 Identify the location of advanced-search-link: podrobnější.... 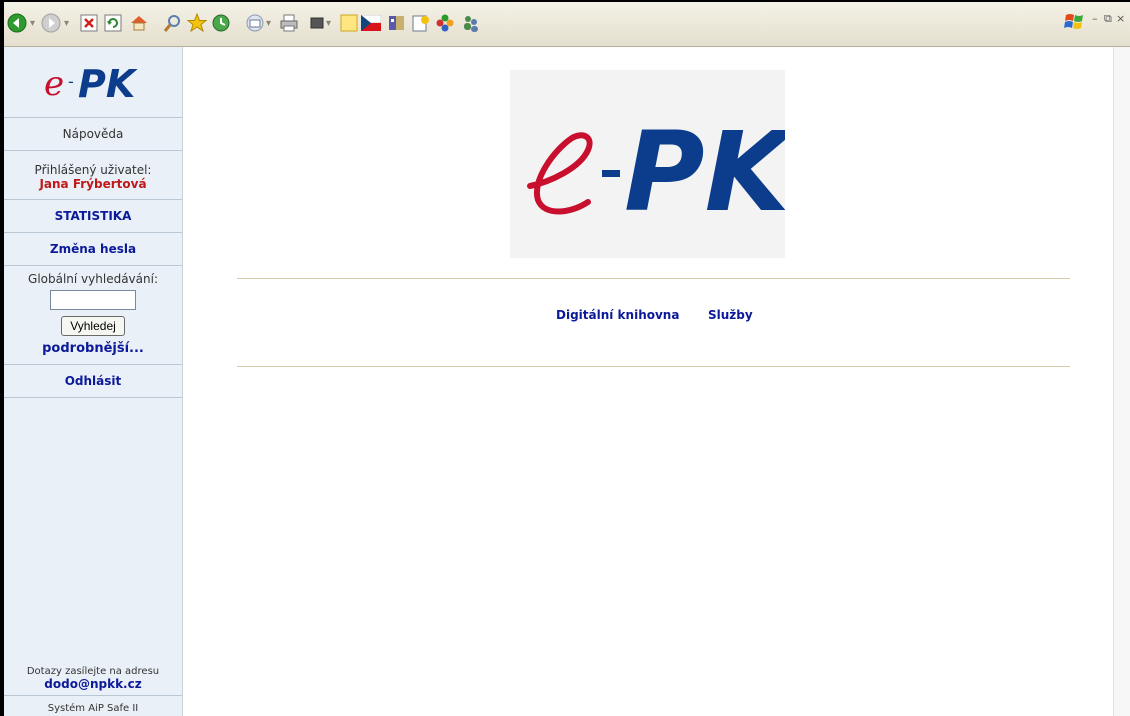
(93, 349).